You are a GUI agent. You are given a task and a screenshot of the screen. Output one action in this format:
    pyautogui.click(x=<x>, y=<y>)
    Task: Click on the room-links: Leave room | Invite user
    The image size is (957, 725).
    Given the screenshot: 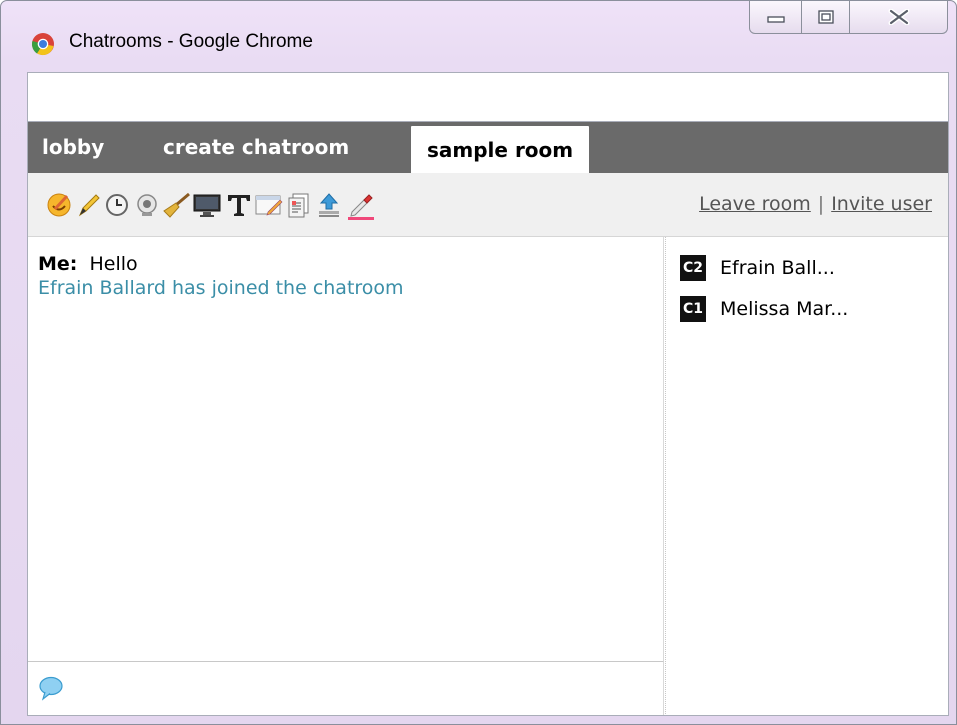 What is the action you would take?
    pyautogui.click(x=815, y=204)
    